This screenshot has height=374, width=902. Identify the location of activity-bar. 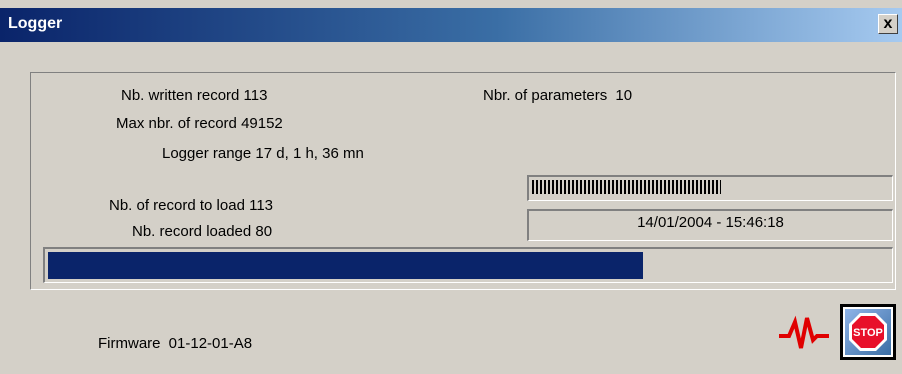
(710, 188).